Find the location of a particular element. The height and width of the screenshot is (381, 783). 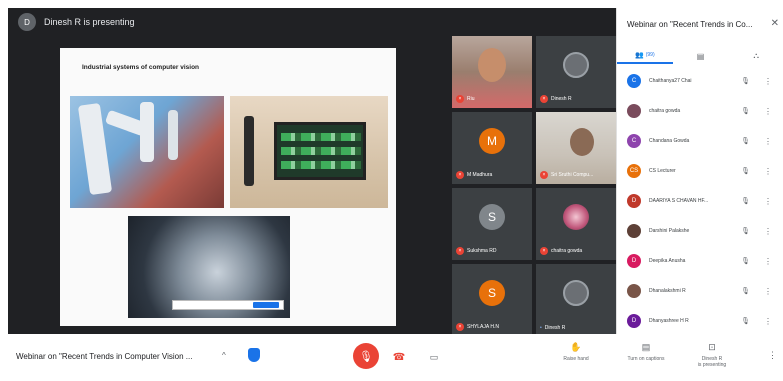

tile-dinesh-r-2: • Dinesh R is located at coordinates (576, 300).